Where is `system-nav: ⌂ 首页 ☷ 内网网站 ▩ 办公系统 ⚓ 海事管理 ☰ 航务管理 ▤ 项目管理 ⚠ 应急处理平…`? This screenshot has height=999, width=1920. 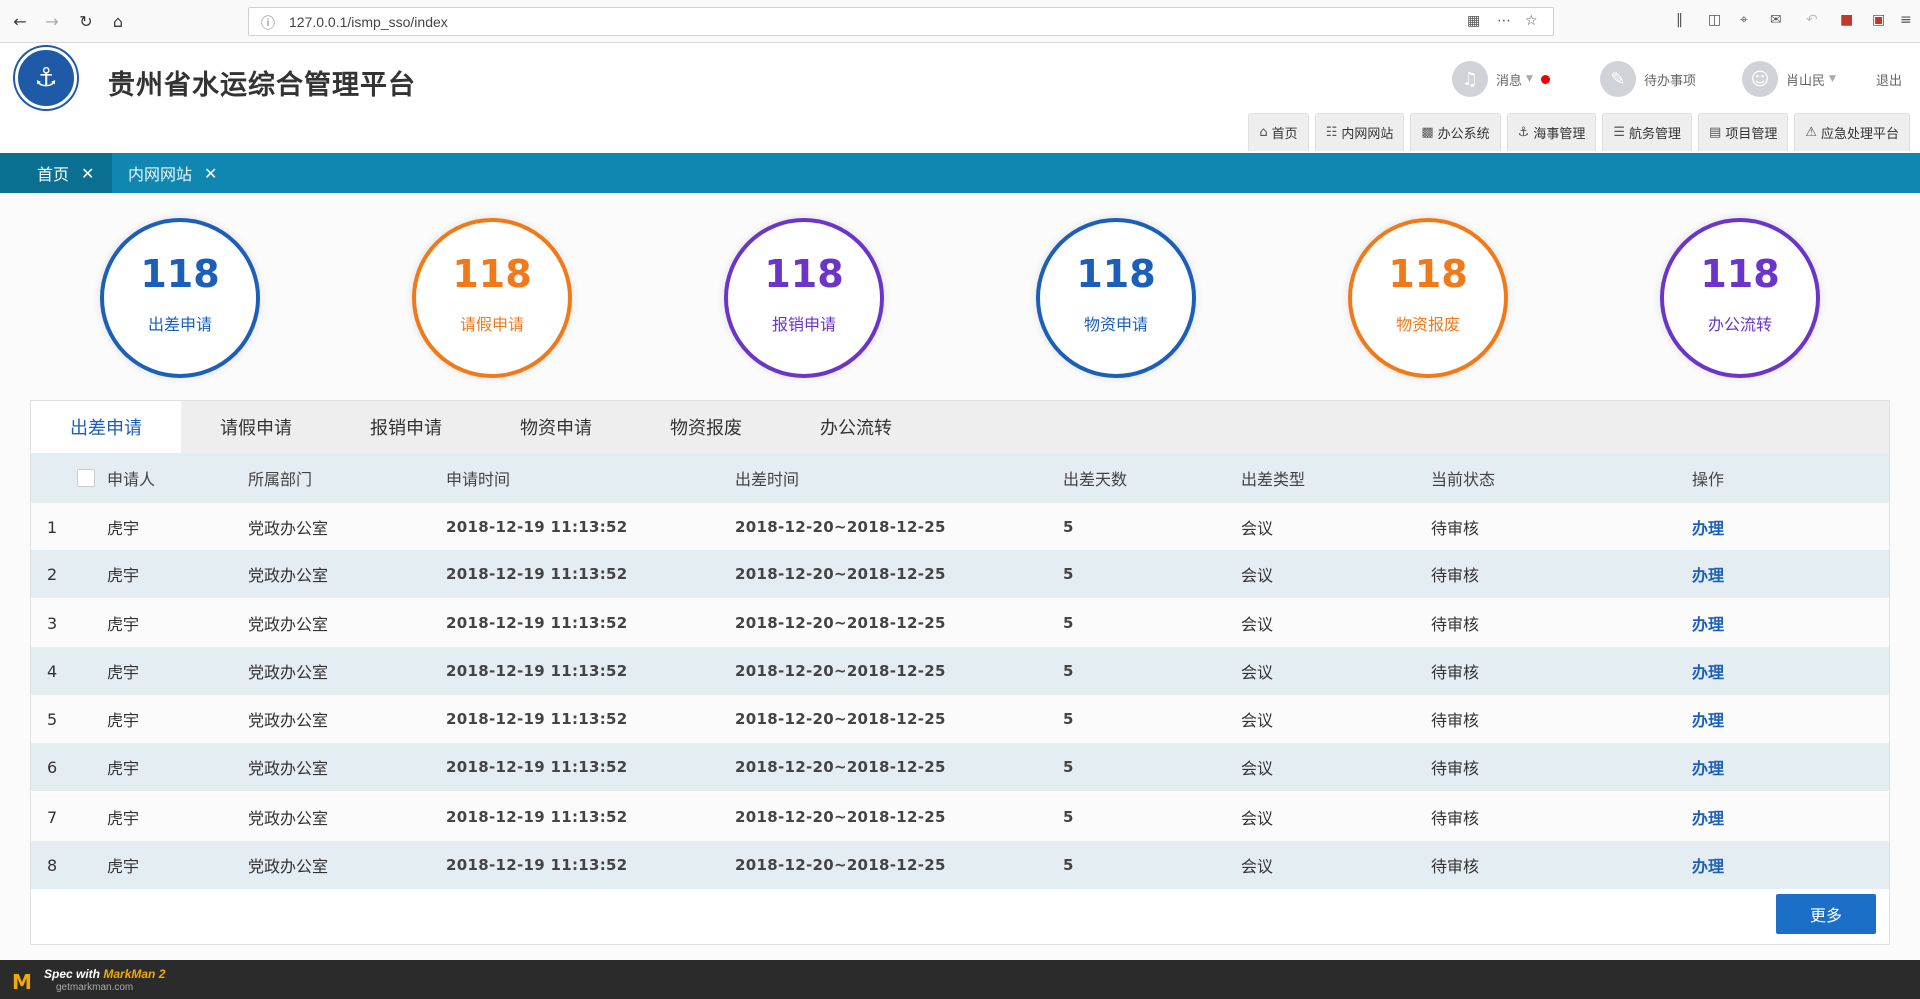
system-nav: ⌂ 首页 ☷ 内网网站 ▩ 办公系统 ⚓ 海事管理 ☰ 航务管理 ▤ 项目管理 ⚠ 应急处理平… is located at coordinates (1579, 132).